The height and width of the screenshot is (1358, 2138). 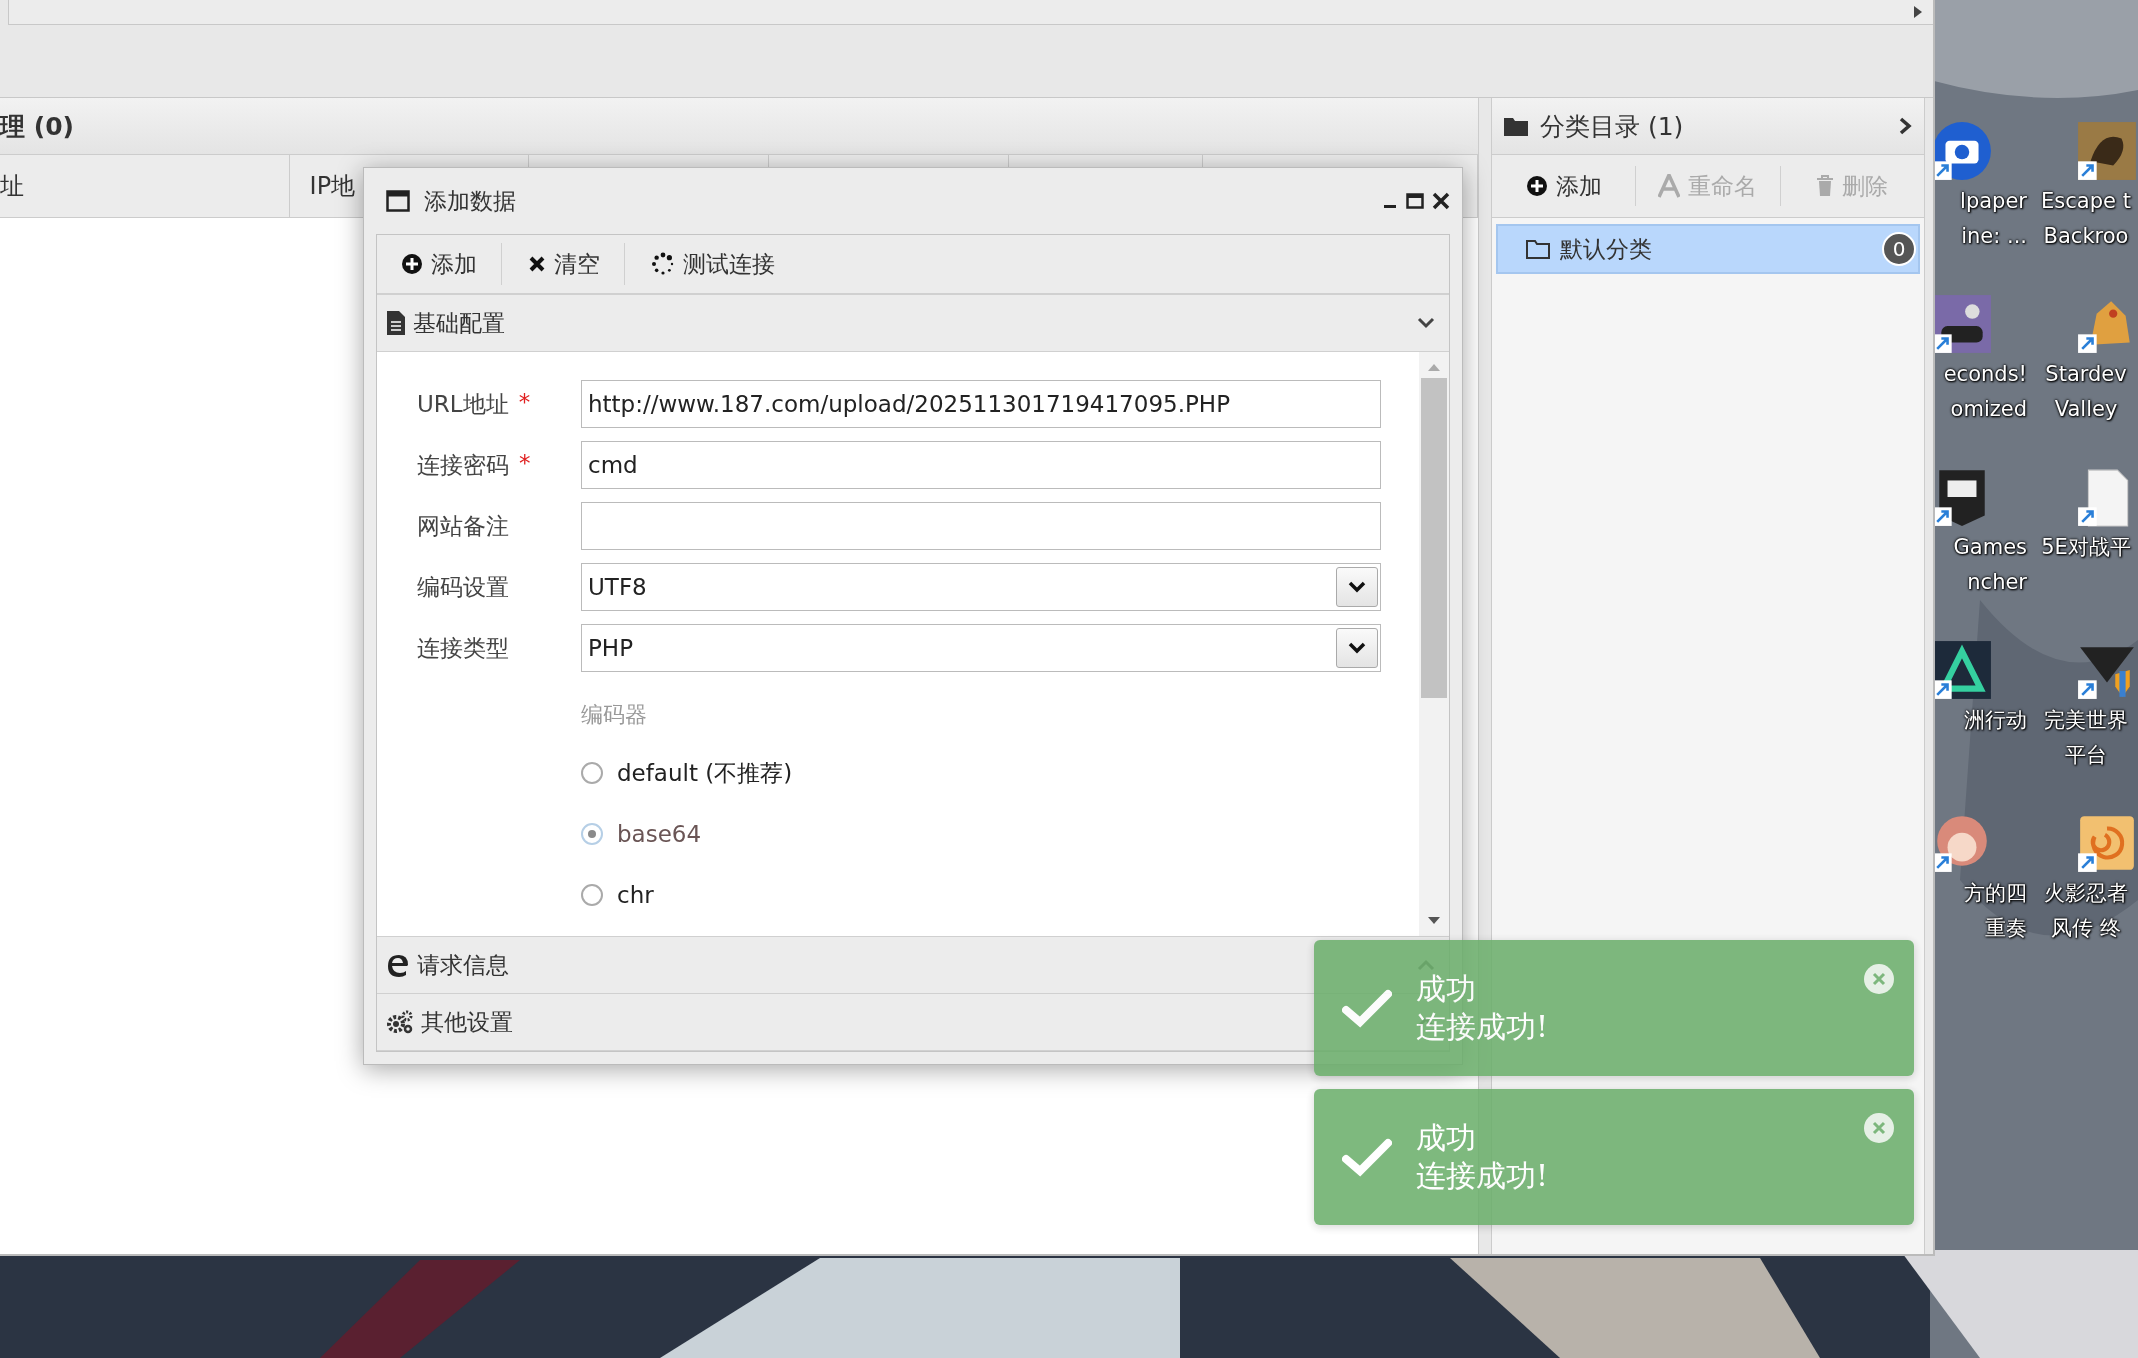 I want to click on shortcut-label: 完美世界, so click(x=2086, y=720).